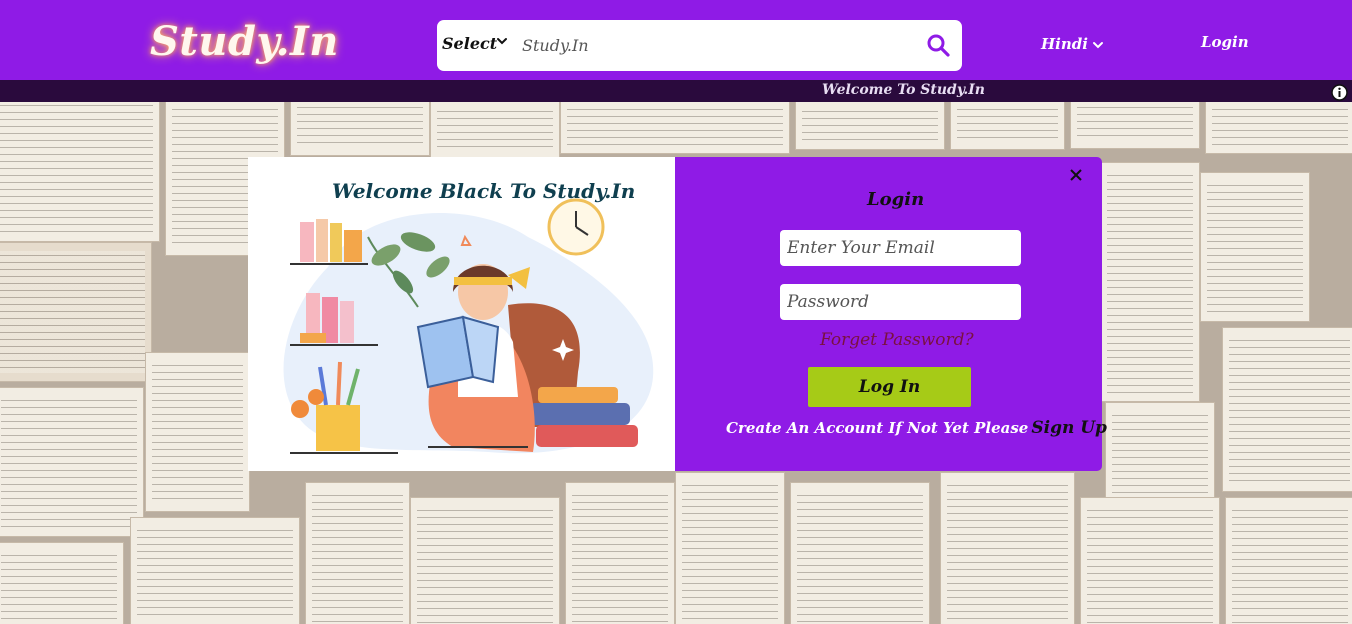 Image resolution: width=1352 pixels, height=624 pixels. Describe the element at coordinates (897, 340) in the screenshot. I see `forgot-password-link: Forget Password?` at that location.